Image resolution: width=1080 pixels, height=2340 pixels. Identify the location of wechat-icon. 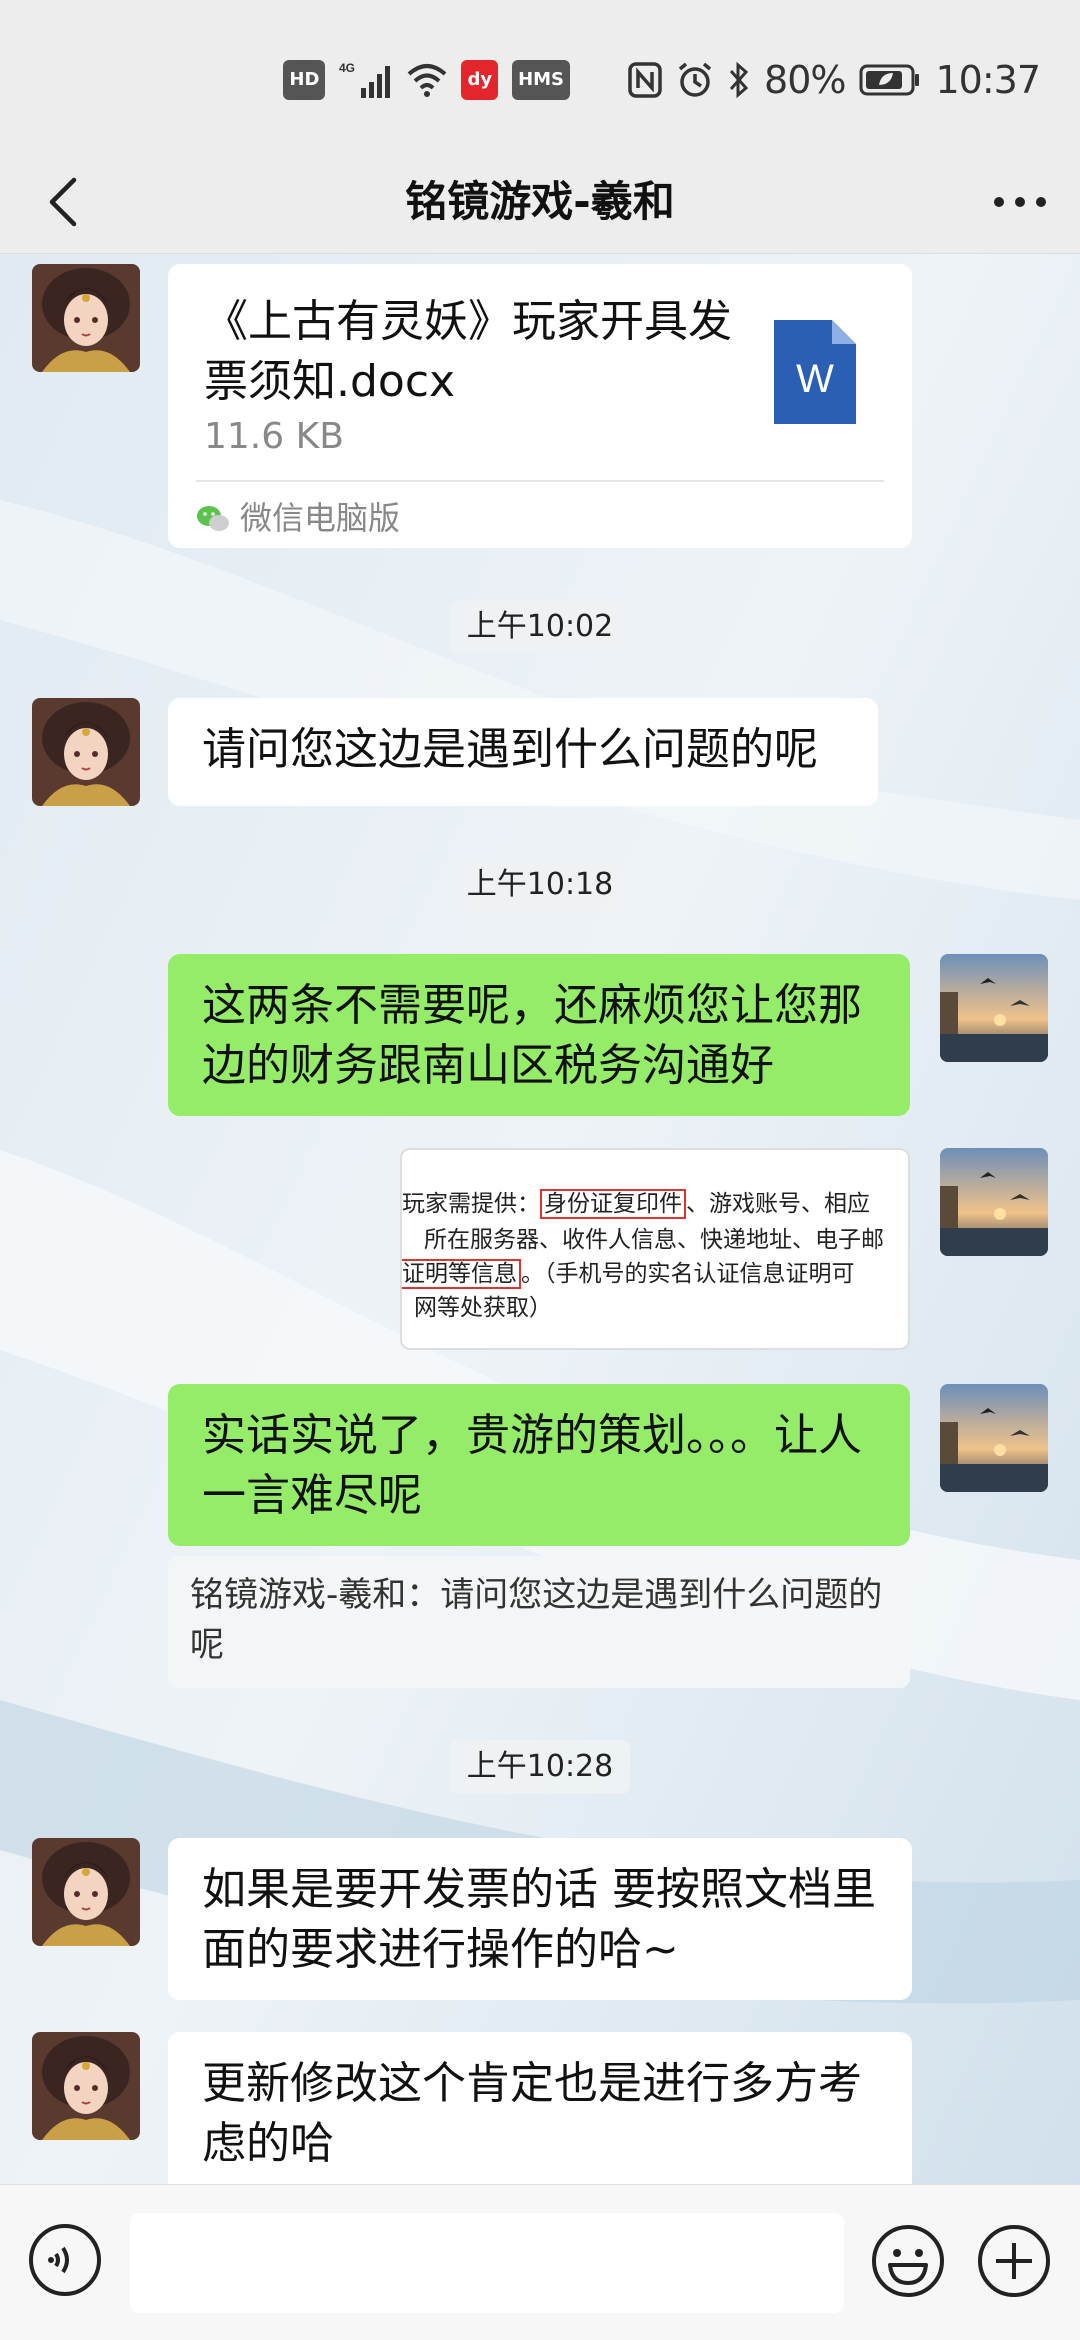
(213, 519).